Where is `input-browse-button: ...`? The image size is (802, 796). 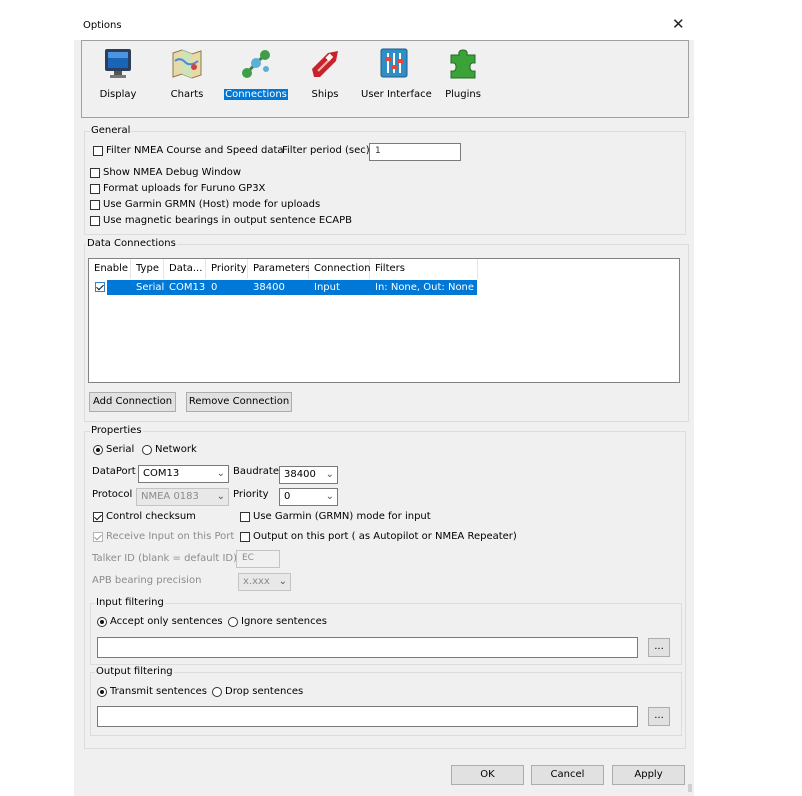
input-browse-button: ... is located at coordinates (659, 647).